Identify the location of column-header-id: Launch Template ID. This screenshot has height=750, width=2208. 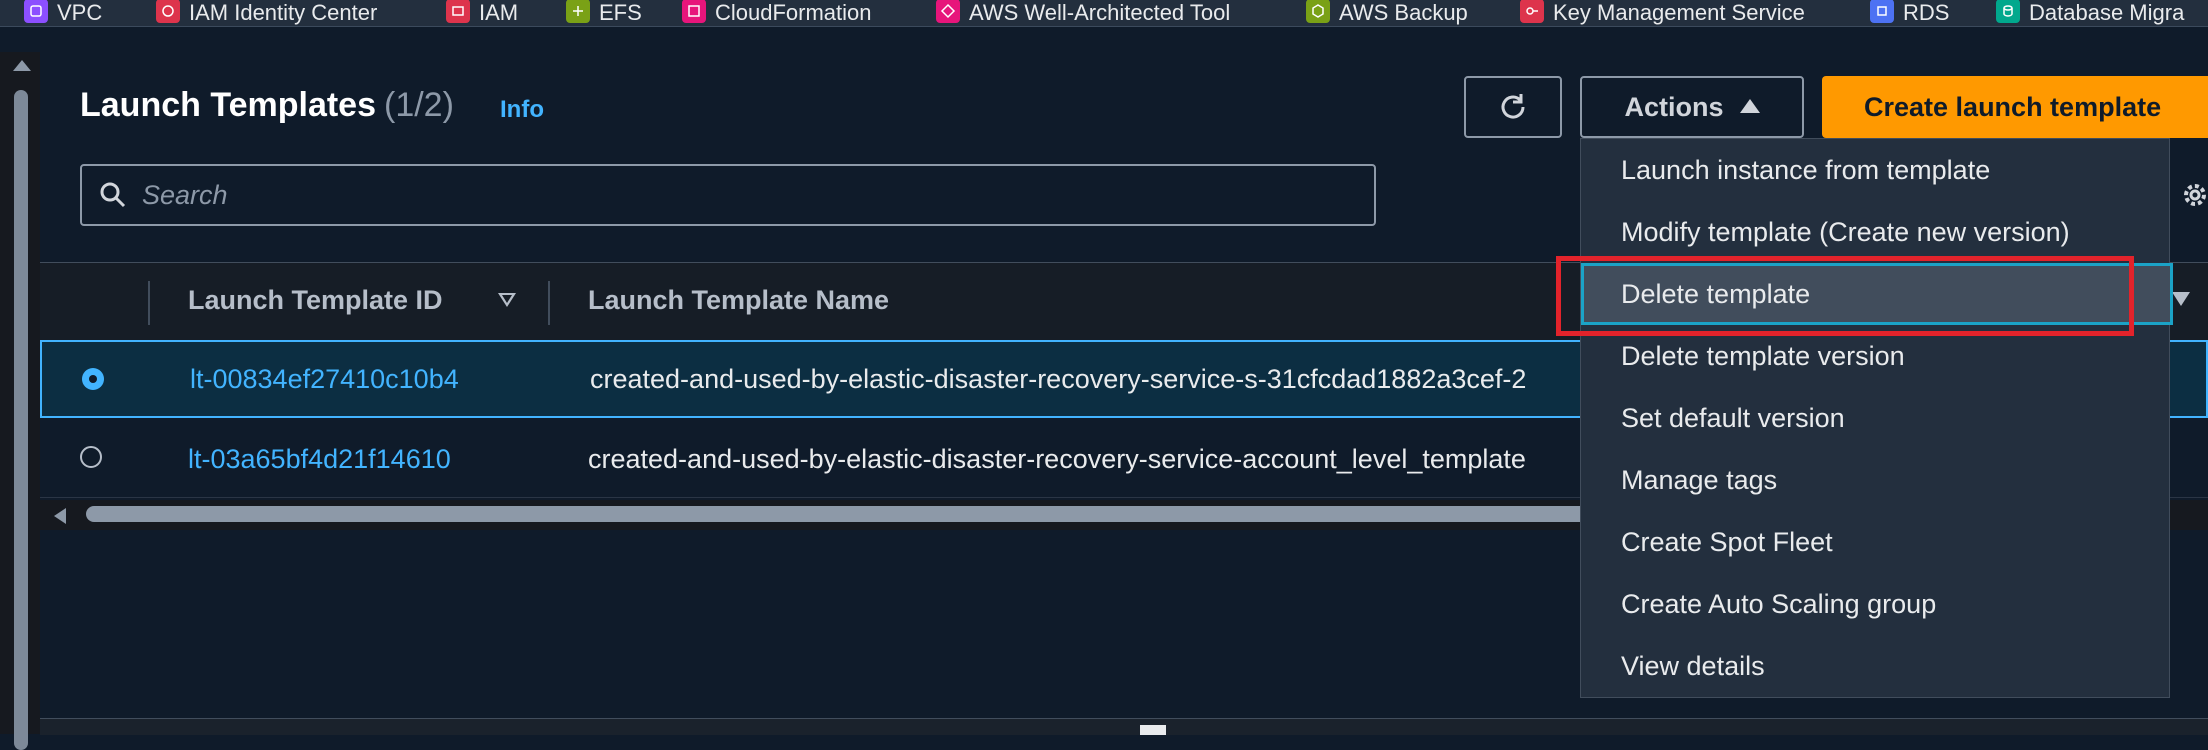
(315, 300).